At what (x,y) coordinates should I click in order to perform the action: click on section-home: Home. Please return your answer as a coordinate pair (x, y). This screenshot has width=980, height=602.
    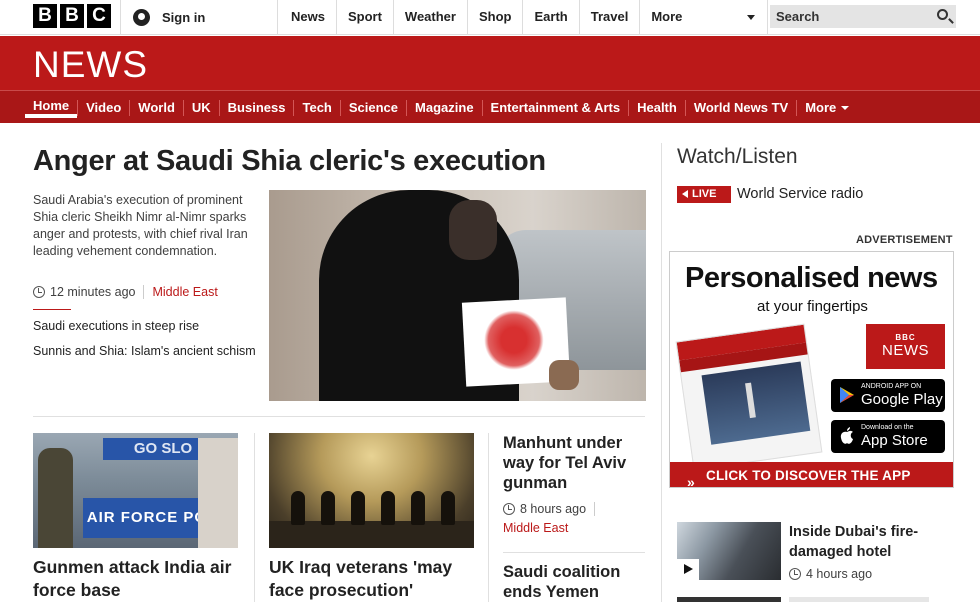
    Looking at the image, I should click on (51, 108).